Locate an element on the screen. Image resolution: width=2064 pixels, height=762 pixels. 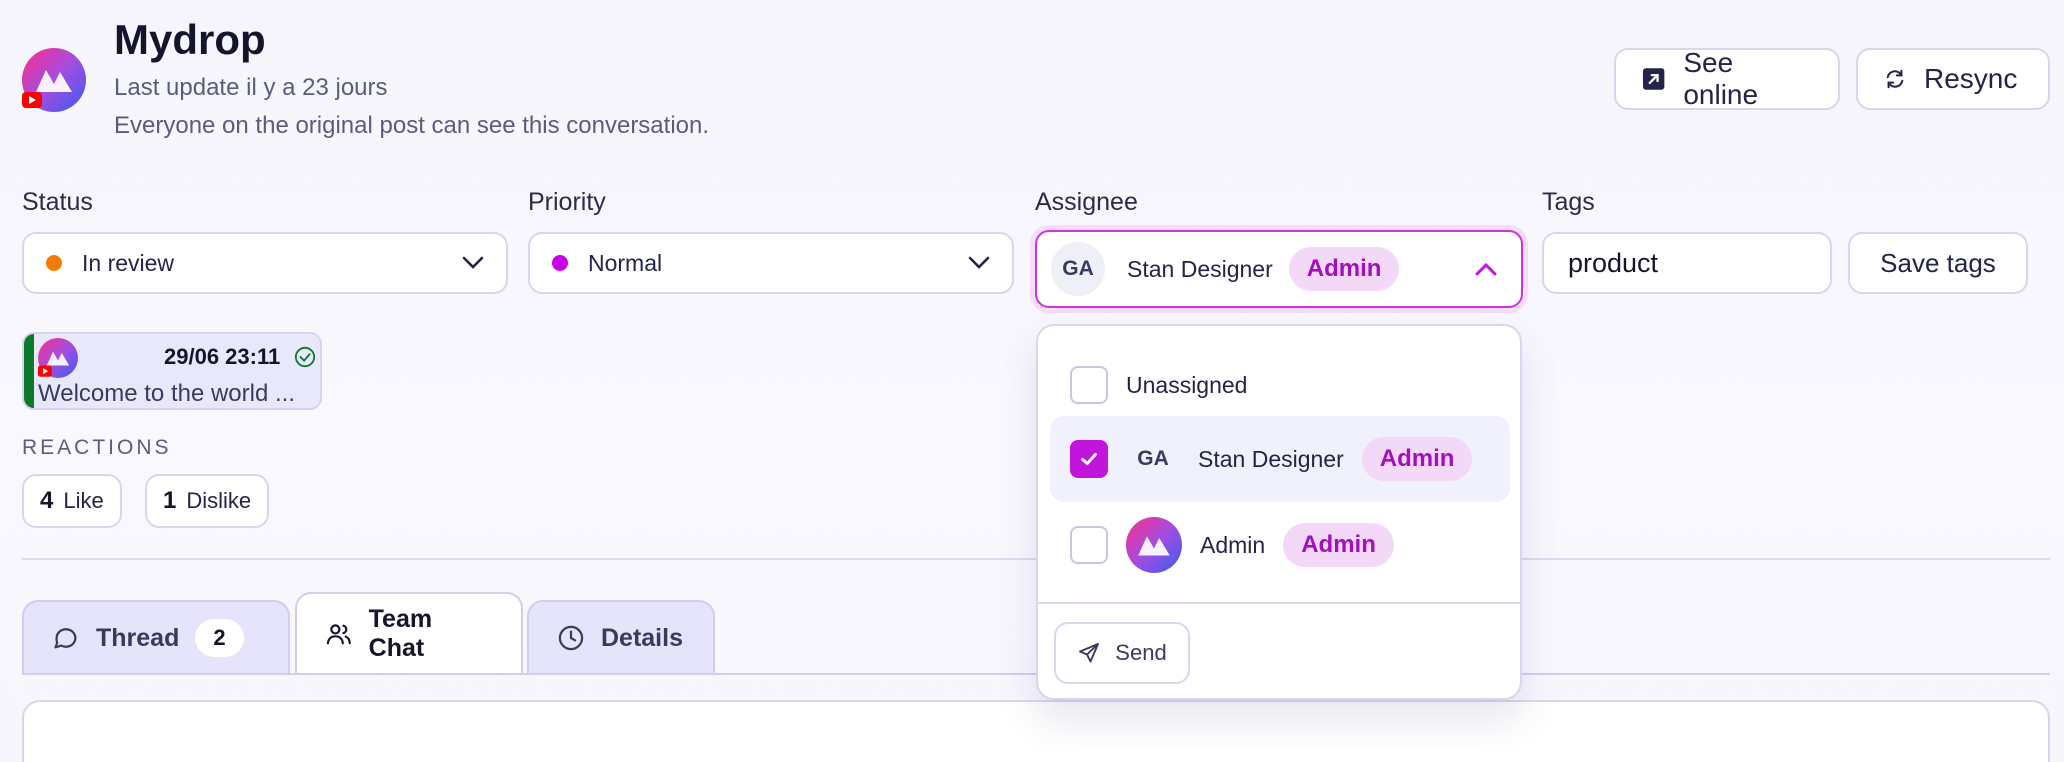
chevron-up-icon is located at coordinates (1486, 269).